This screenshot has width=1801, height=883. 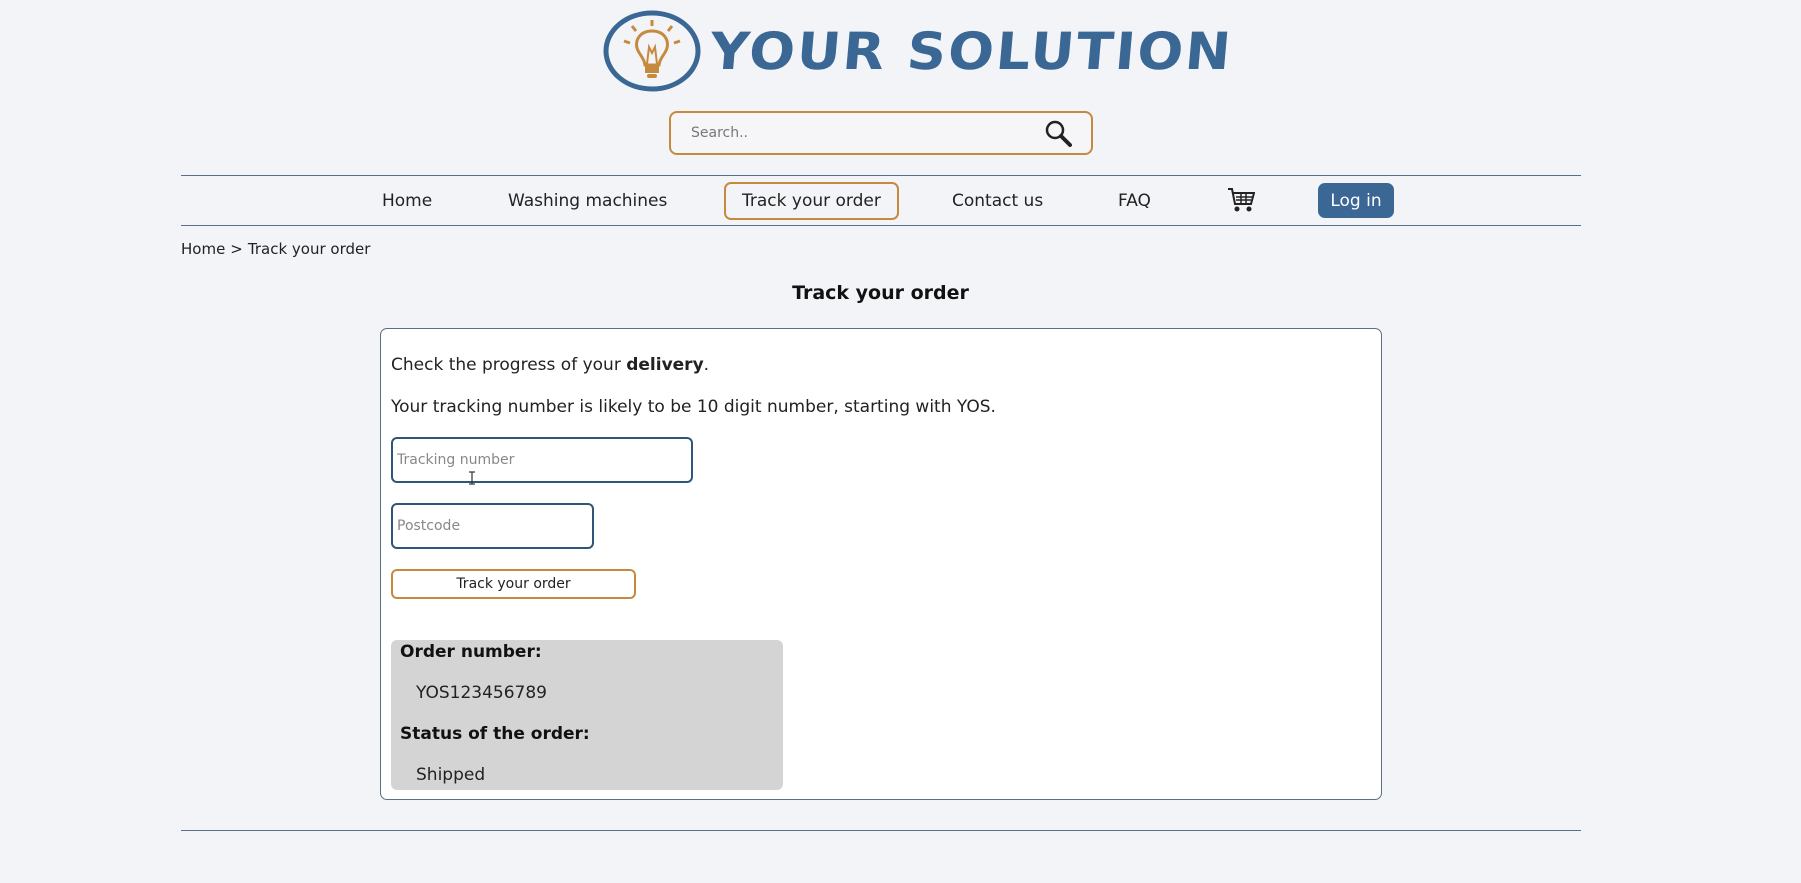 What do you see at coordinates (203, 249) in the screenshot?
I see `breadcrumb-home-link: Home` at bounding box center [203, 249].